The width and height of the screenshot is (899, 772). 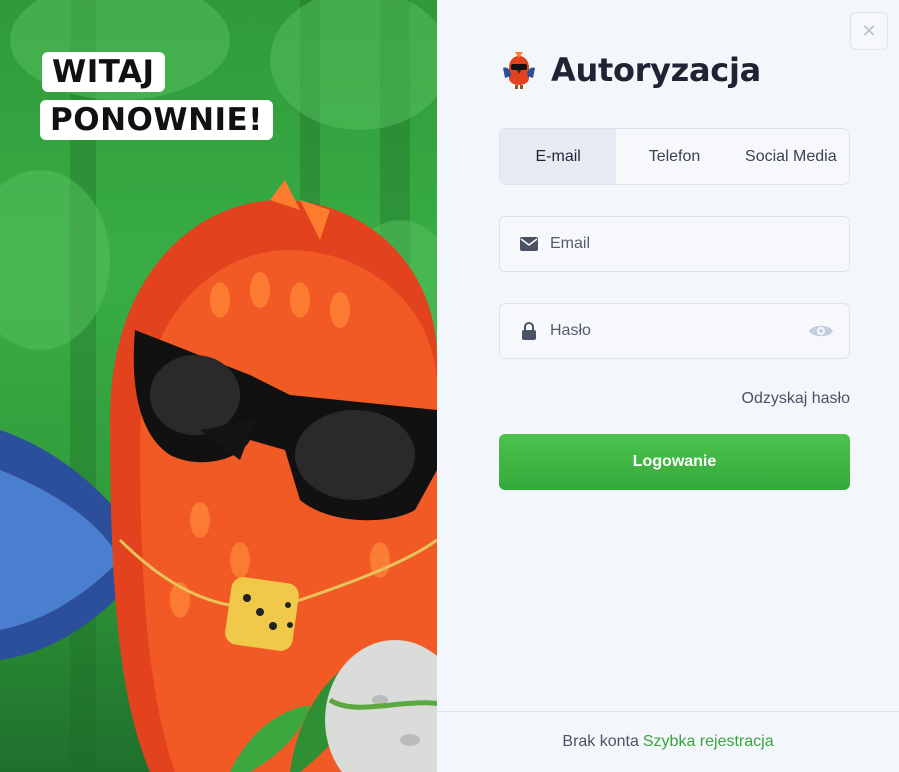 What do you see at coordinates (529, 331) in the screenshot?
I see `lock-icon` at bounding box center [529, 331].